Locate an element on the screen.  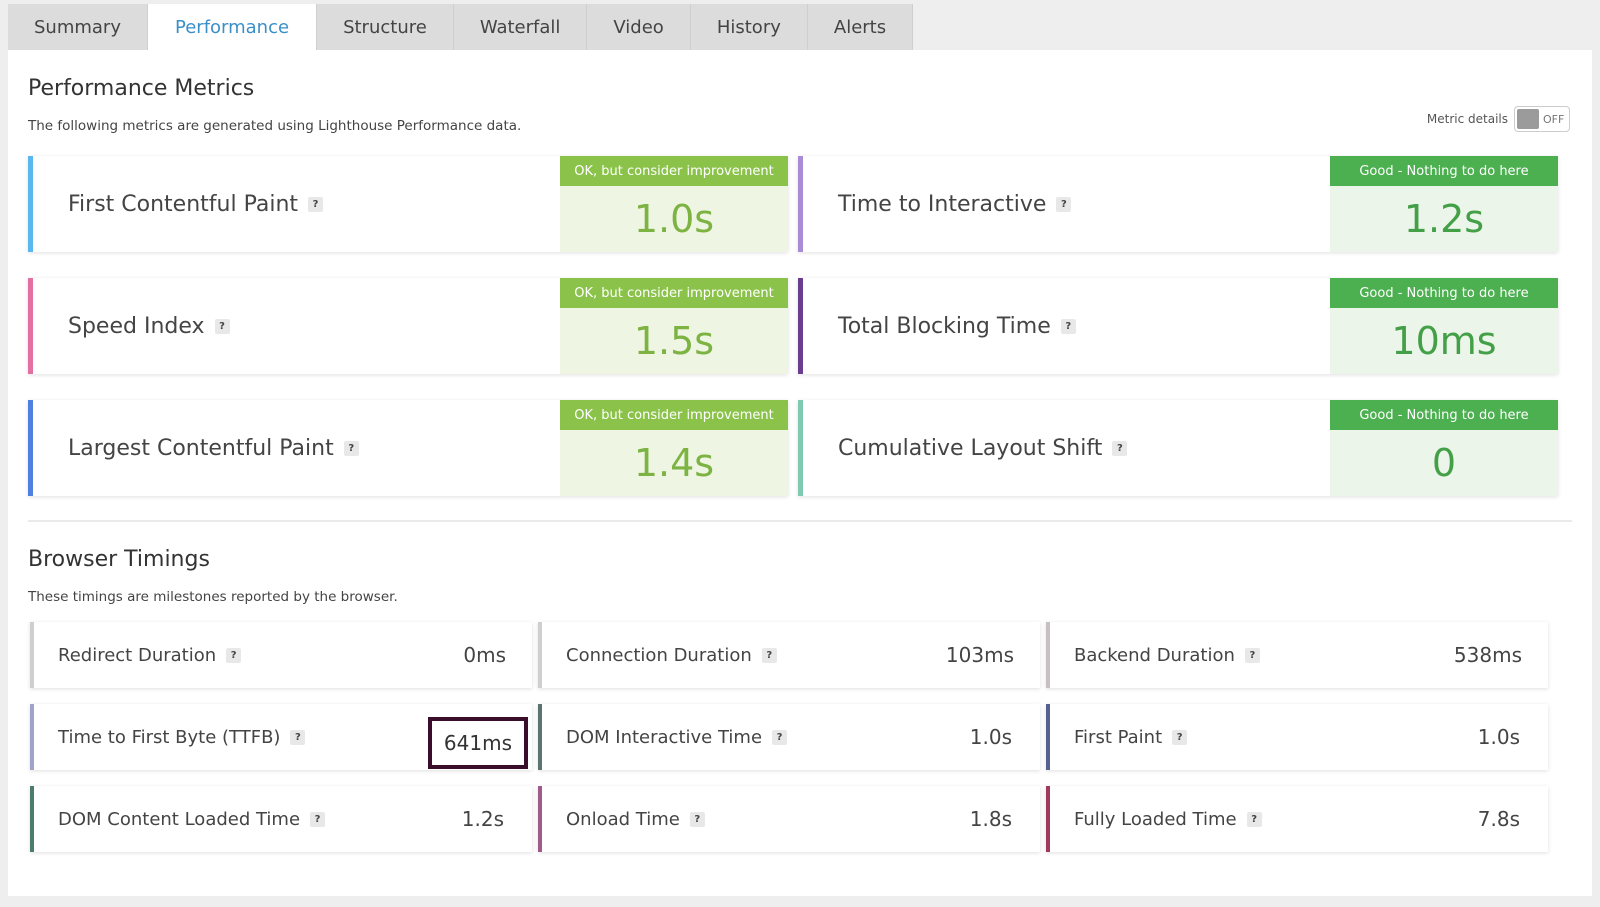
metric-label: Total Blocking Time is located at coordinates (944, 326).